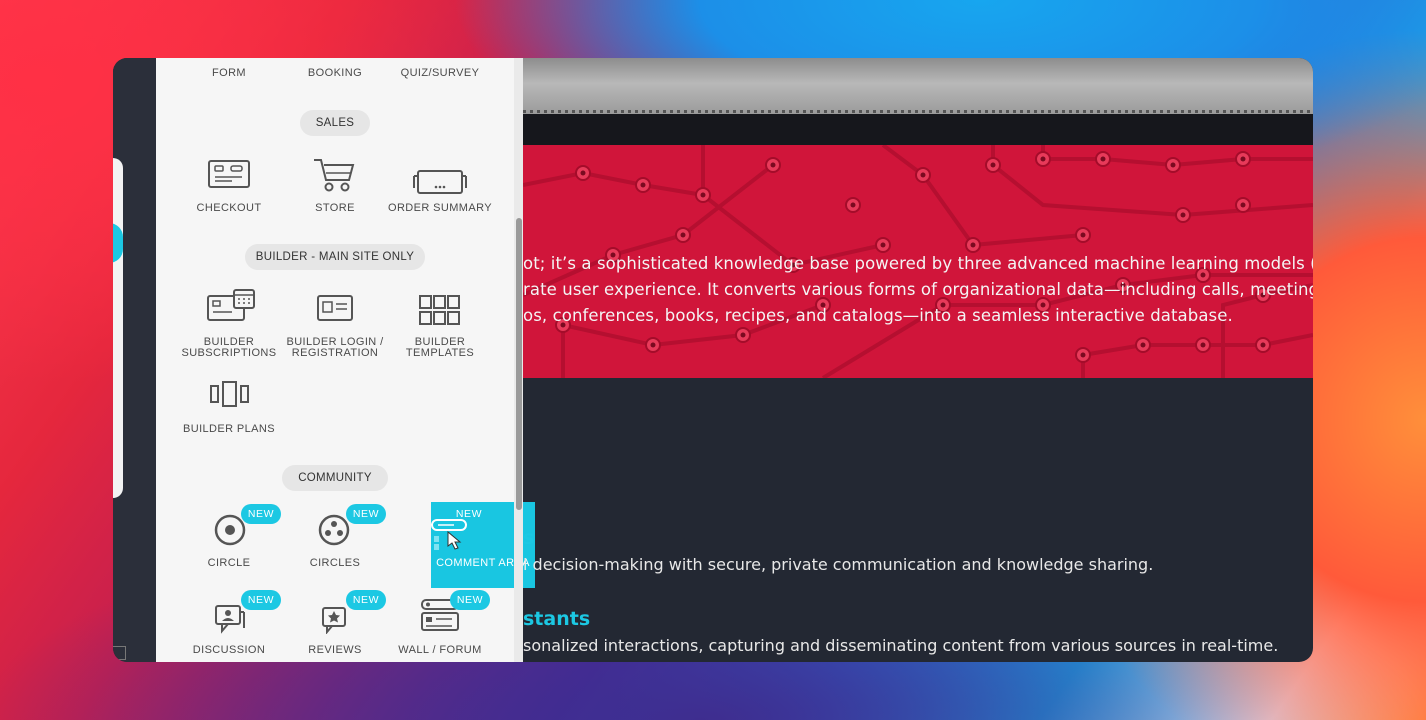 This screenshot has height=720, width=1426. I want to click on new-badge-wall-forum: NEW, so click(470, 600).